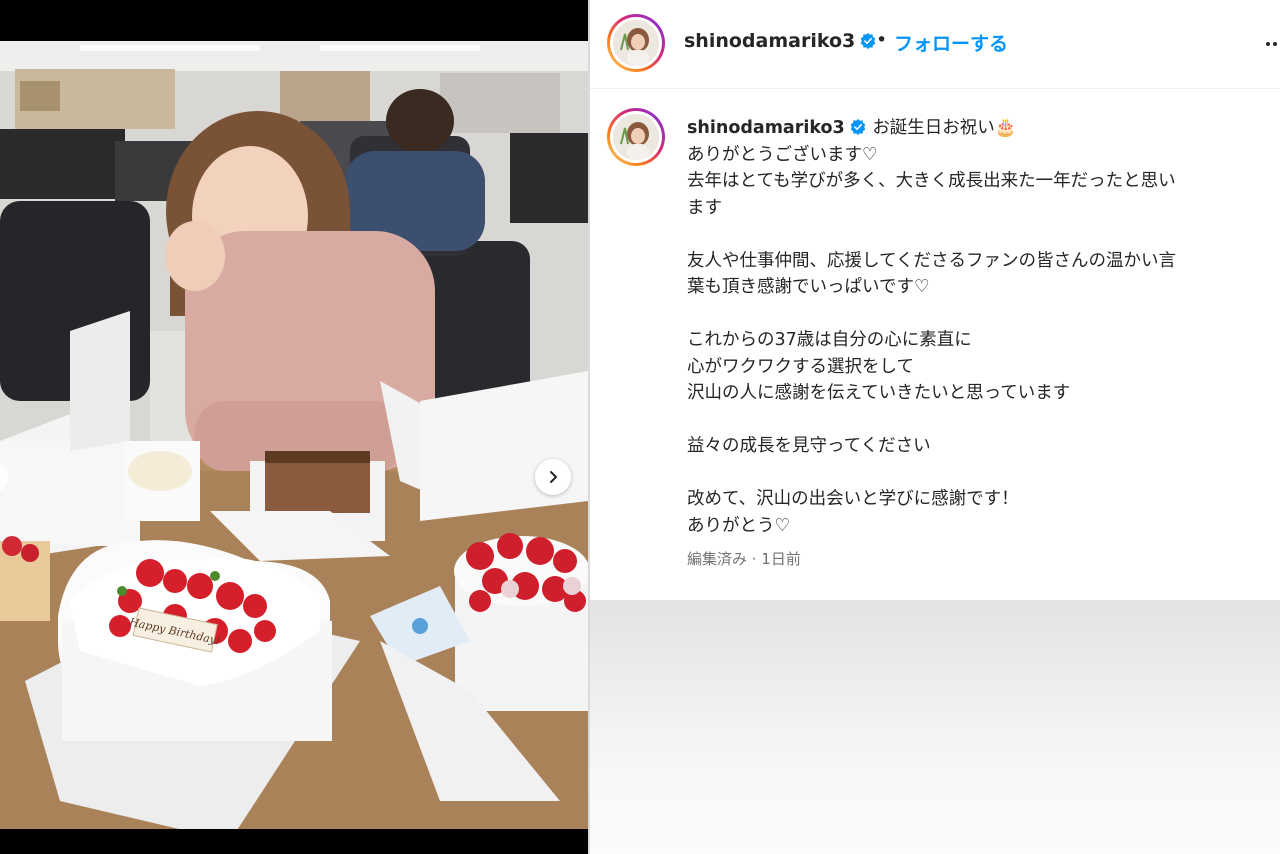 Image resolution: width=1280 pixels, height=854 pixels. What do you see at coordinates (1273, 44) in the screenshot?
I see `more-options-icon` at bounding box center [1273, 44].